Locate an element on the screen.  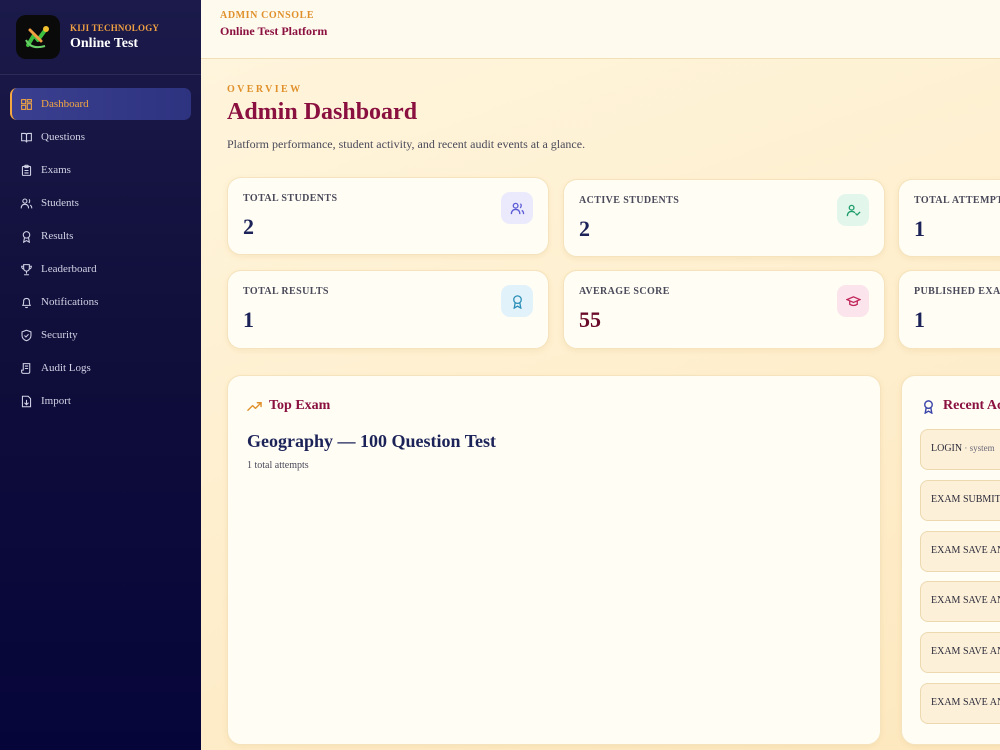
sidebar-item-label: Dashboard is located at coordinates (65, 104).